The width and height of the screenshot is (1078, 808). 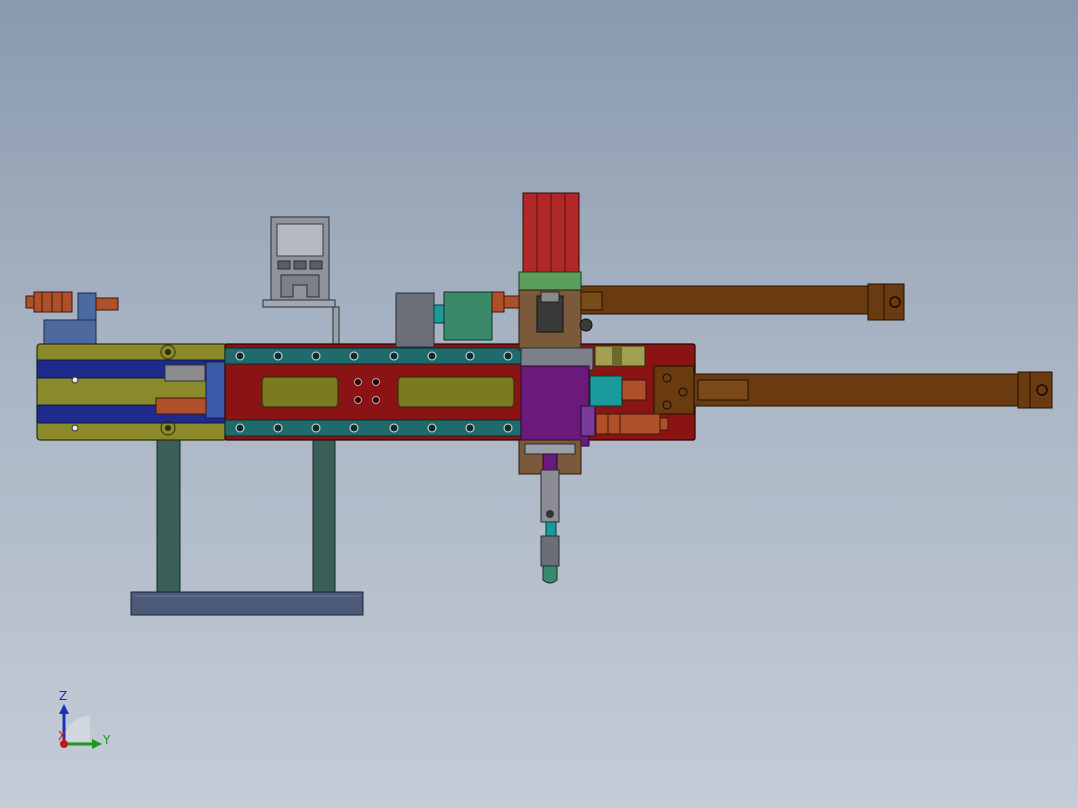 I want to click on axis-triad: Z Y X, so click(x=84, y=719).